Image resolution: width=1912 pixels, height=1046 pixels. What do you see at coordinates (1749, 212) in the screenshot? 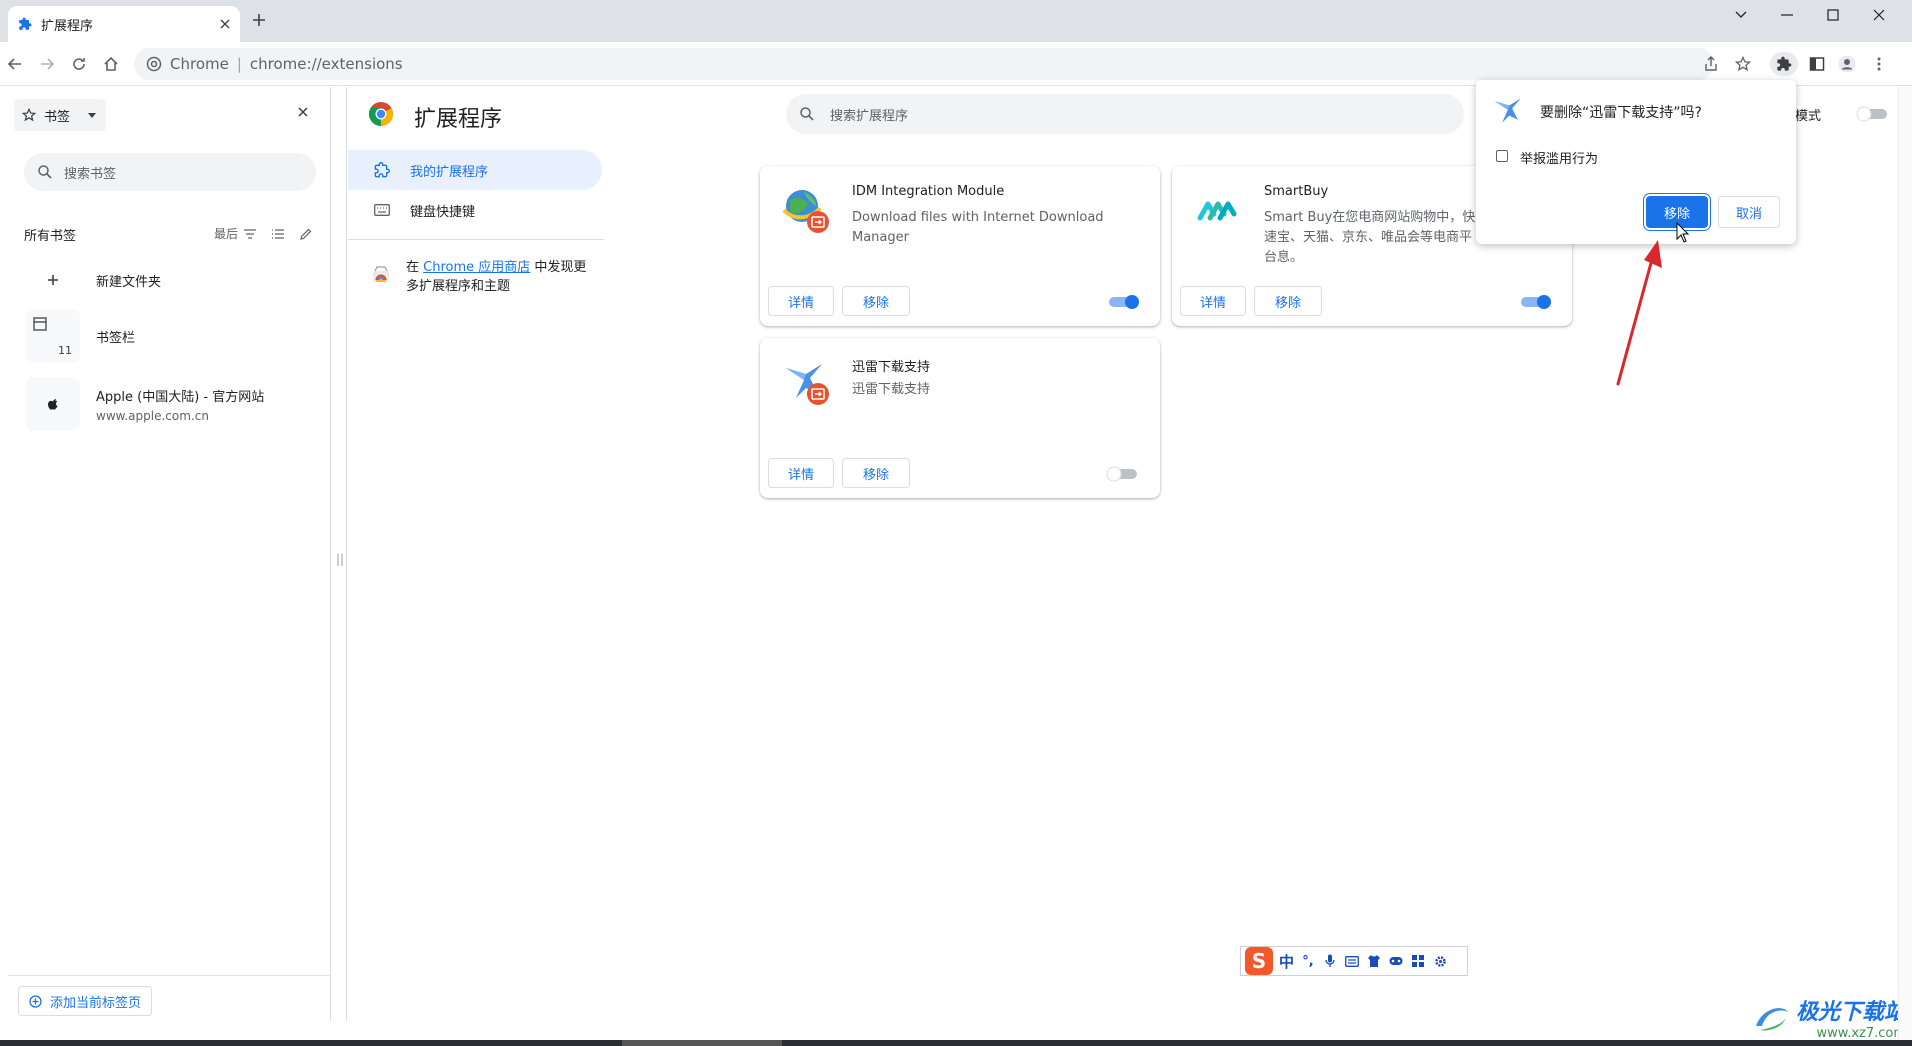
I see `cancel-button: 取消` at bounding box center [1749, 212].